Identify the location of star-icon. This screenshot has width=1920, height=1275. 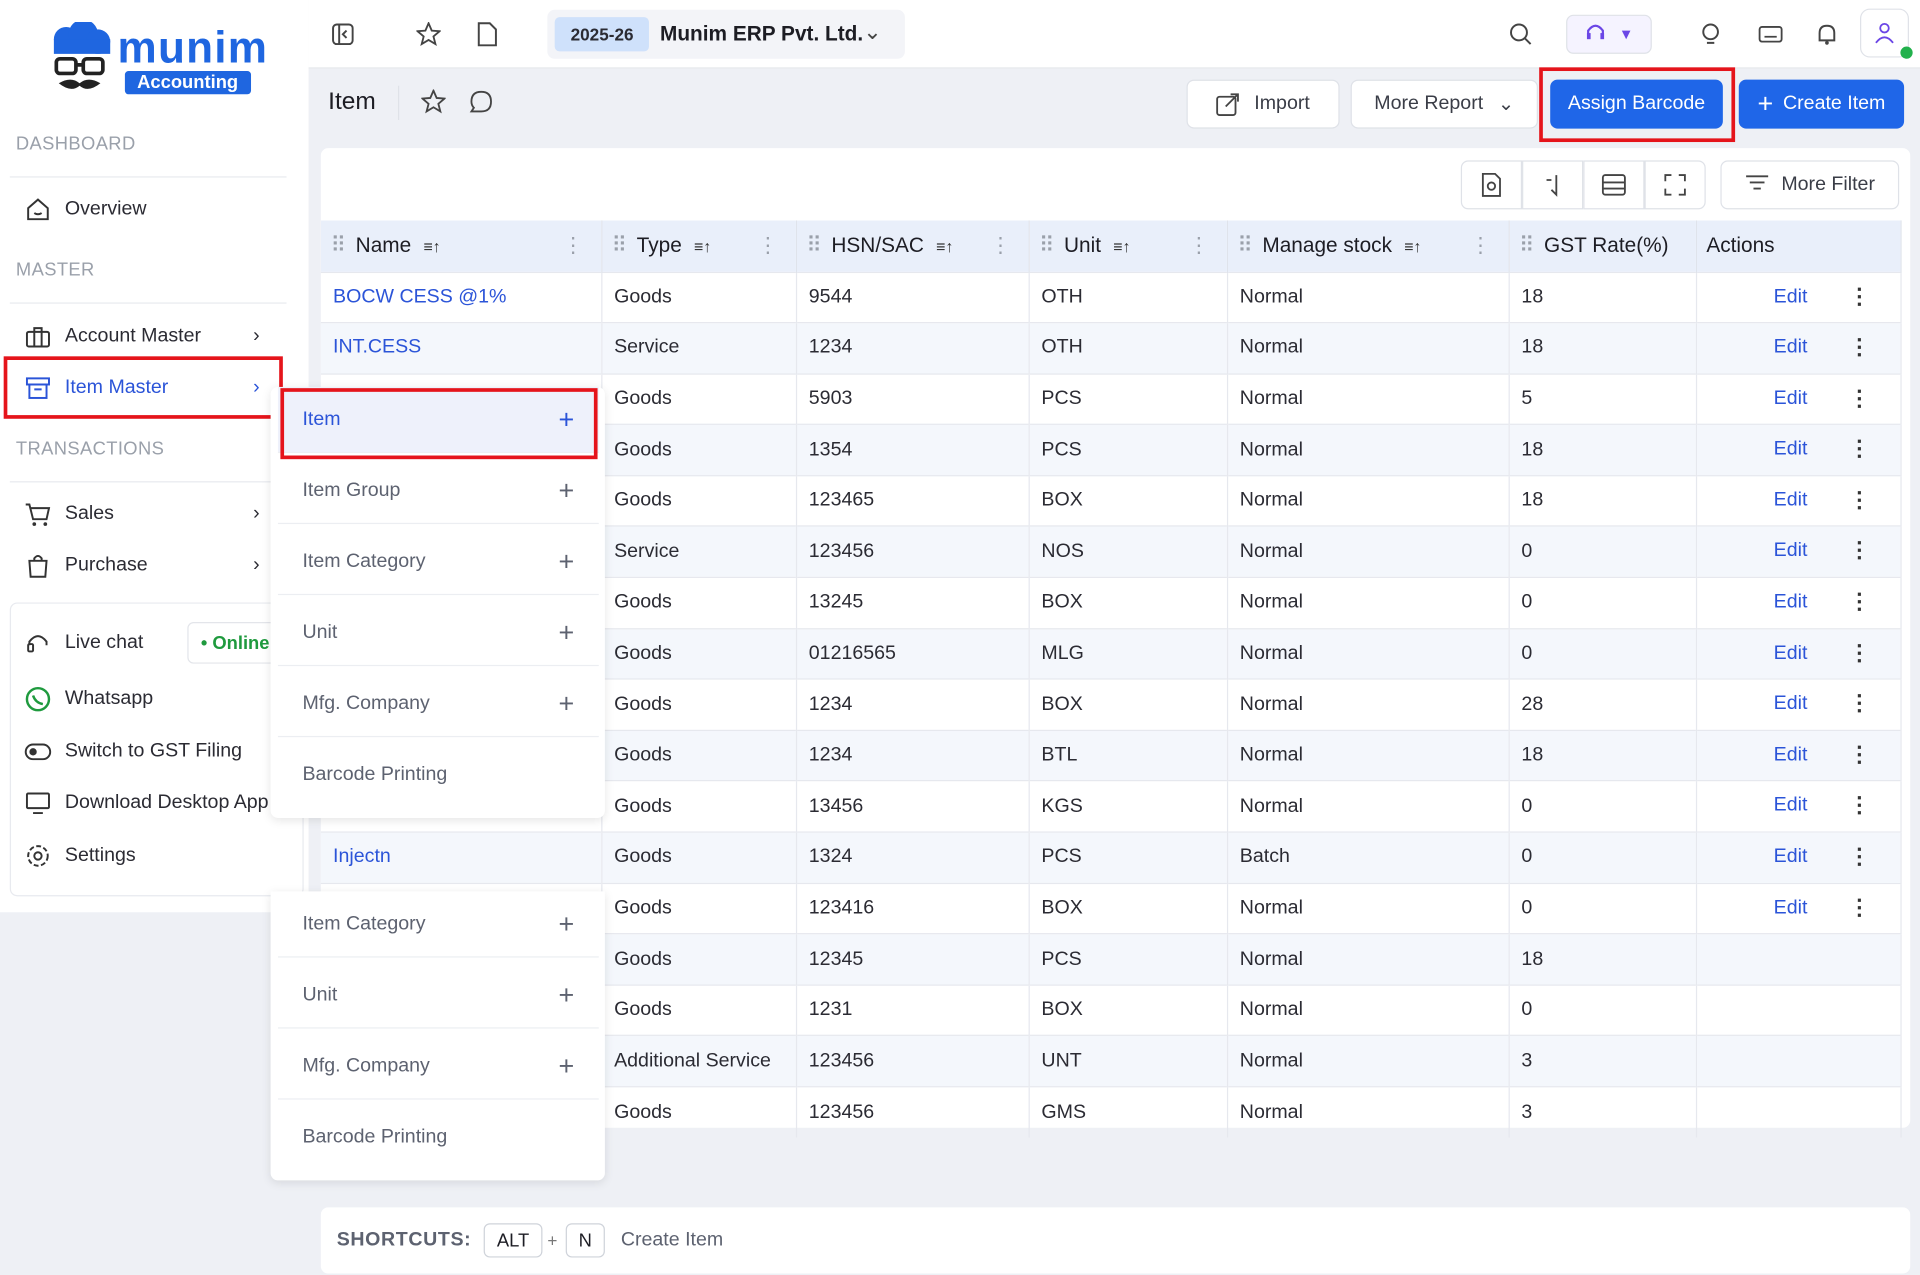
(429, 34).